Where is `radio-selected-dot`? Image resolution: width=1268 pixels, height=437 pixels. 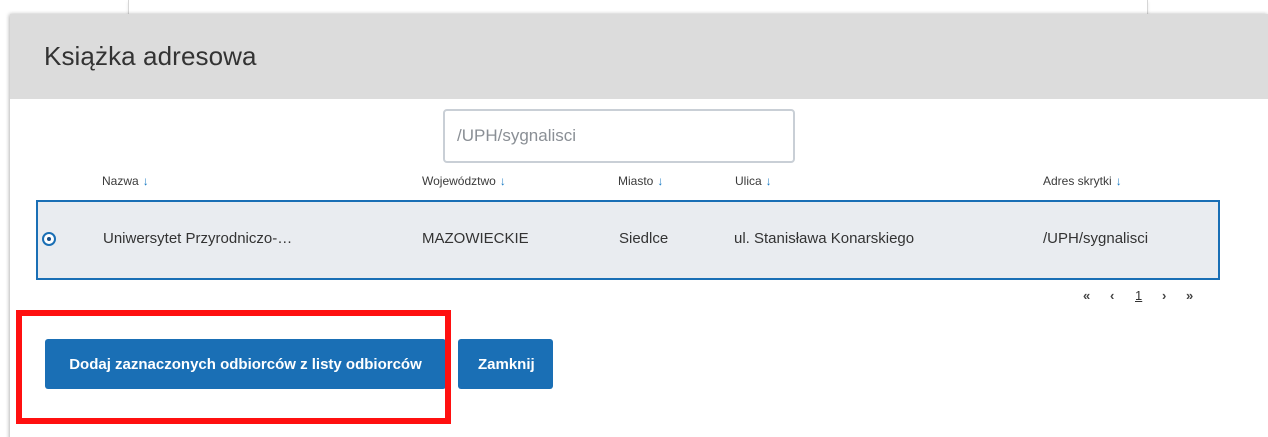
radio-selected-dot is located at coordinates (49, 239).